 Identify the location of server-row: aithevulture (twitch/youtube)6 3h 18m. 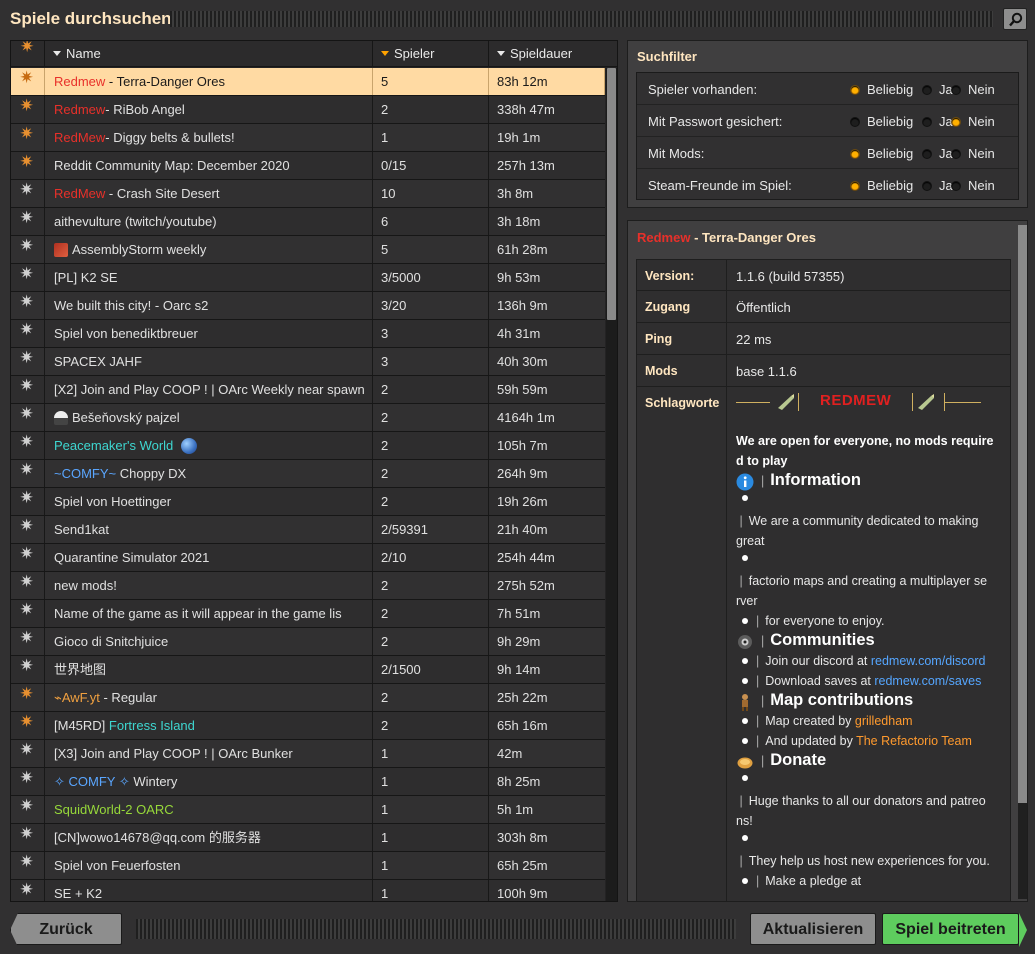
(308, 222).